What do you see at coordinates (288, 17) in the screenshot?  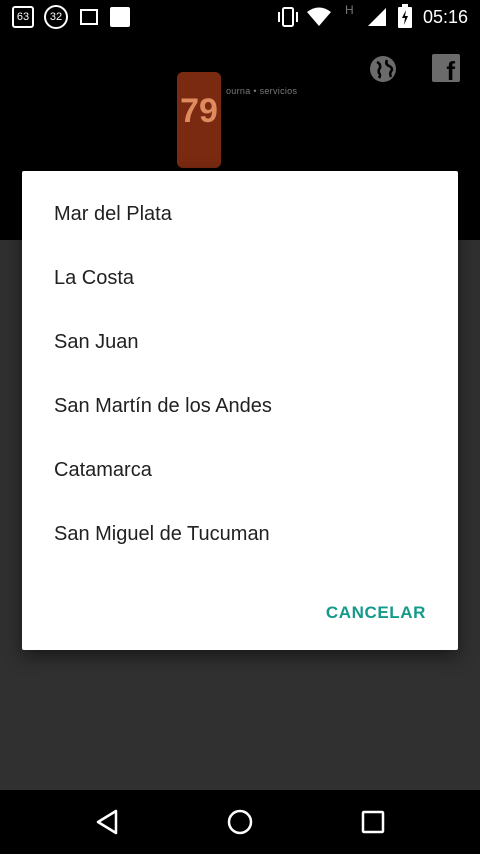 I see `vibrate-icon` at bounding box center [288, 17].